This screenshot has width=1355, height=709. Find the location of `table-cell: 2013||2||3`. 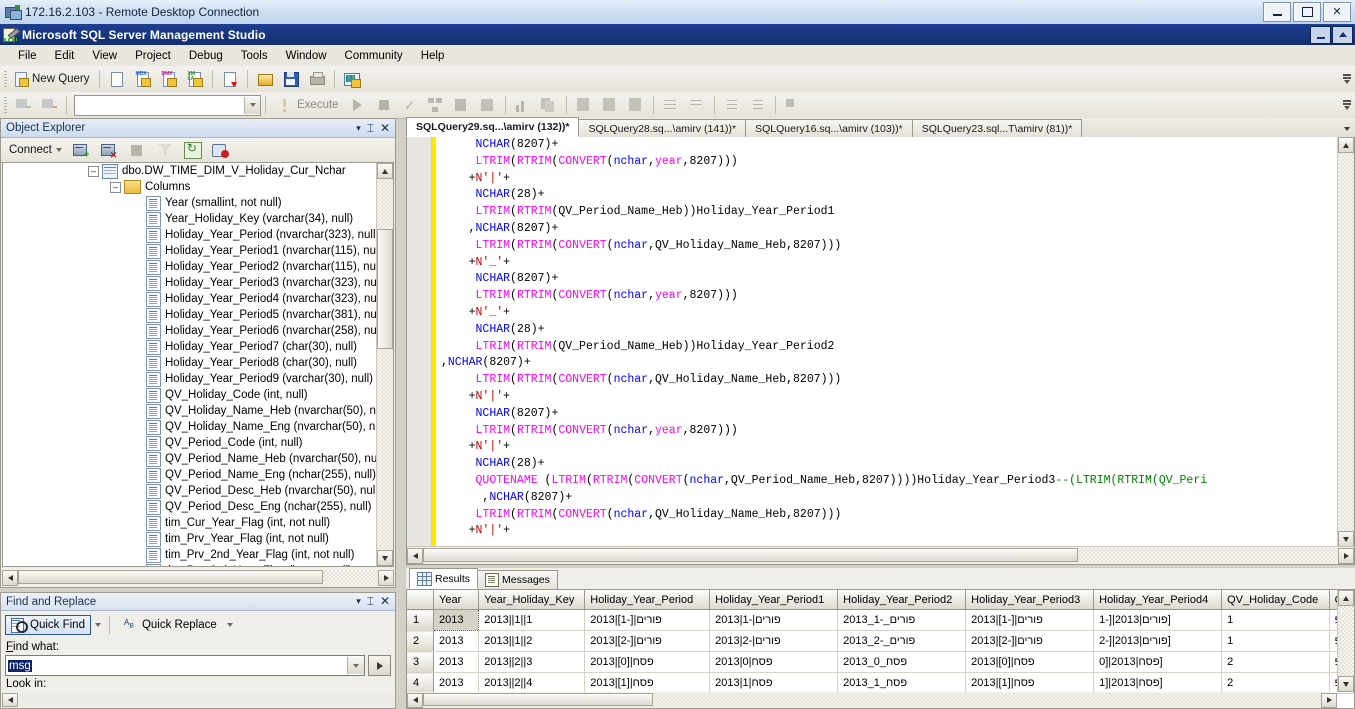

table-cell: 2013||2||3 is located at coordinates (532, 662).